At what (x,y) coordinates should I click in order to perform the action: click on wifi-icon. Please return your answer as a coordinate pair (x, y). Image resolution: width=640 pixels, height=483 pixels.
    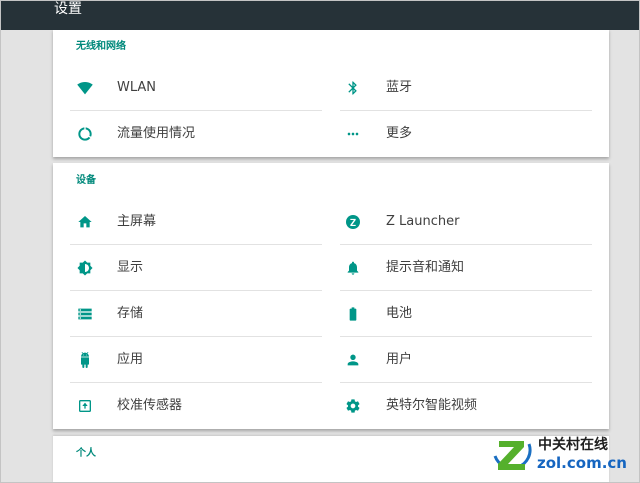
    Looking at the image, I should click on (85, 88).